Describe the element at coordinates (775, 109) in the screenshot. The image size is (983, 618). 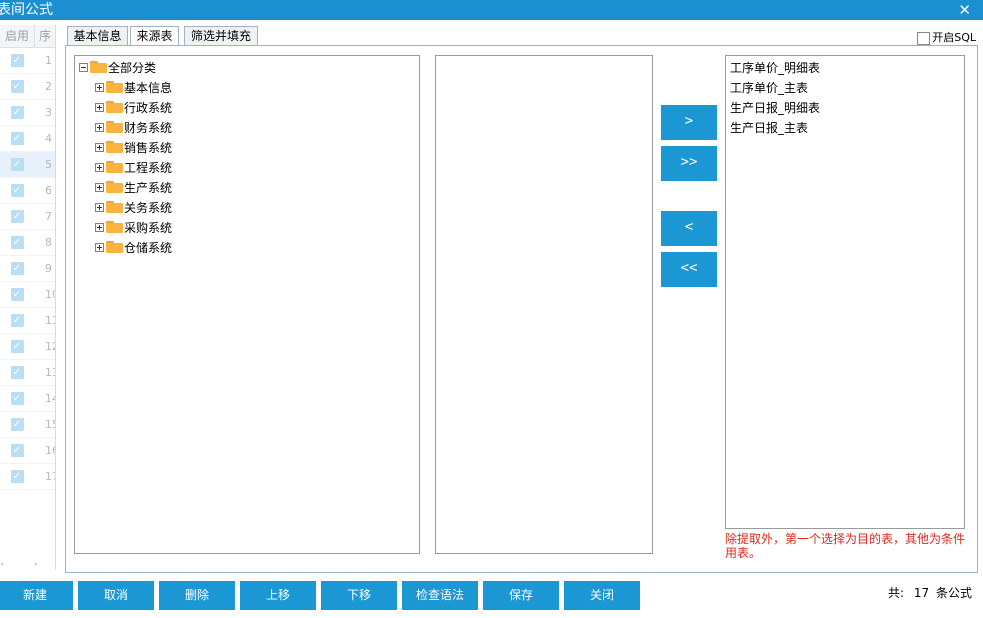
I see `list-item: 生产日报_明细表` at that location.